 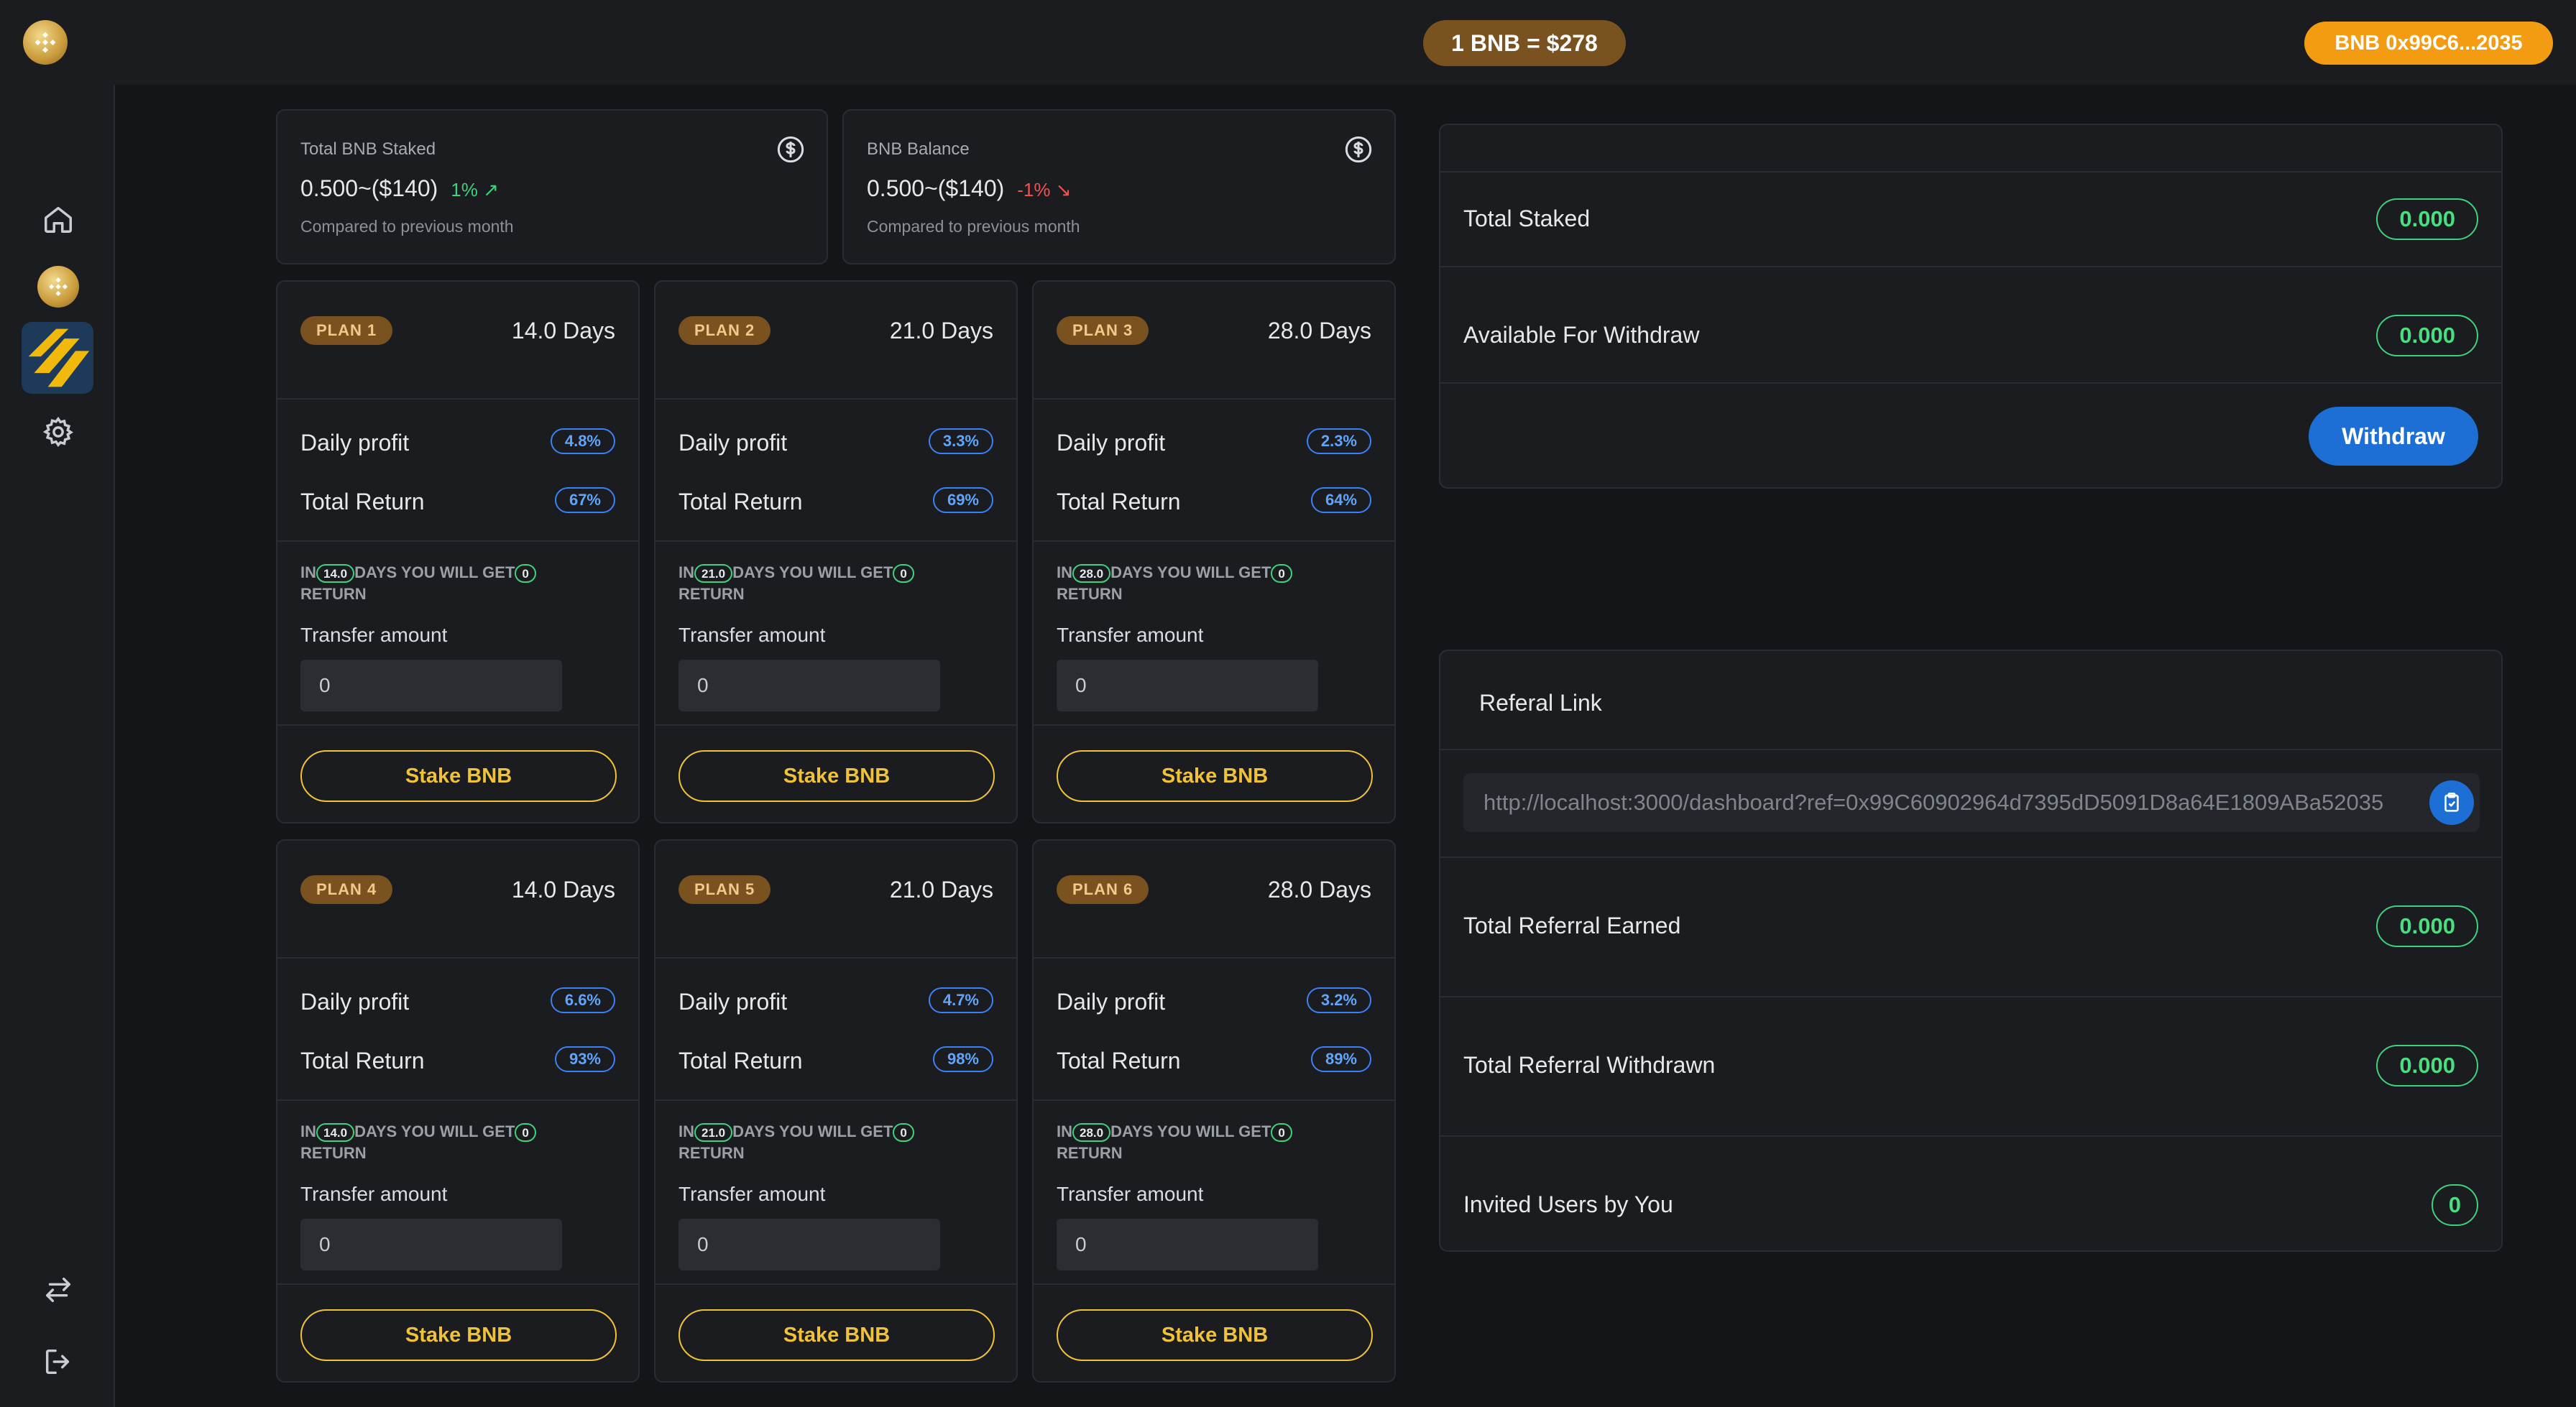 What do you see at coordinates (58, 219) in the screenshot?
I see `home-icon` at bounding box center [58, 219].